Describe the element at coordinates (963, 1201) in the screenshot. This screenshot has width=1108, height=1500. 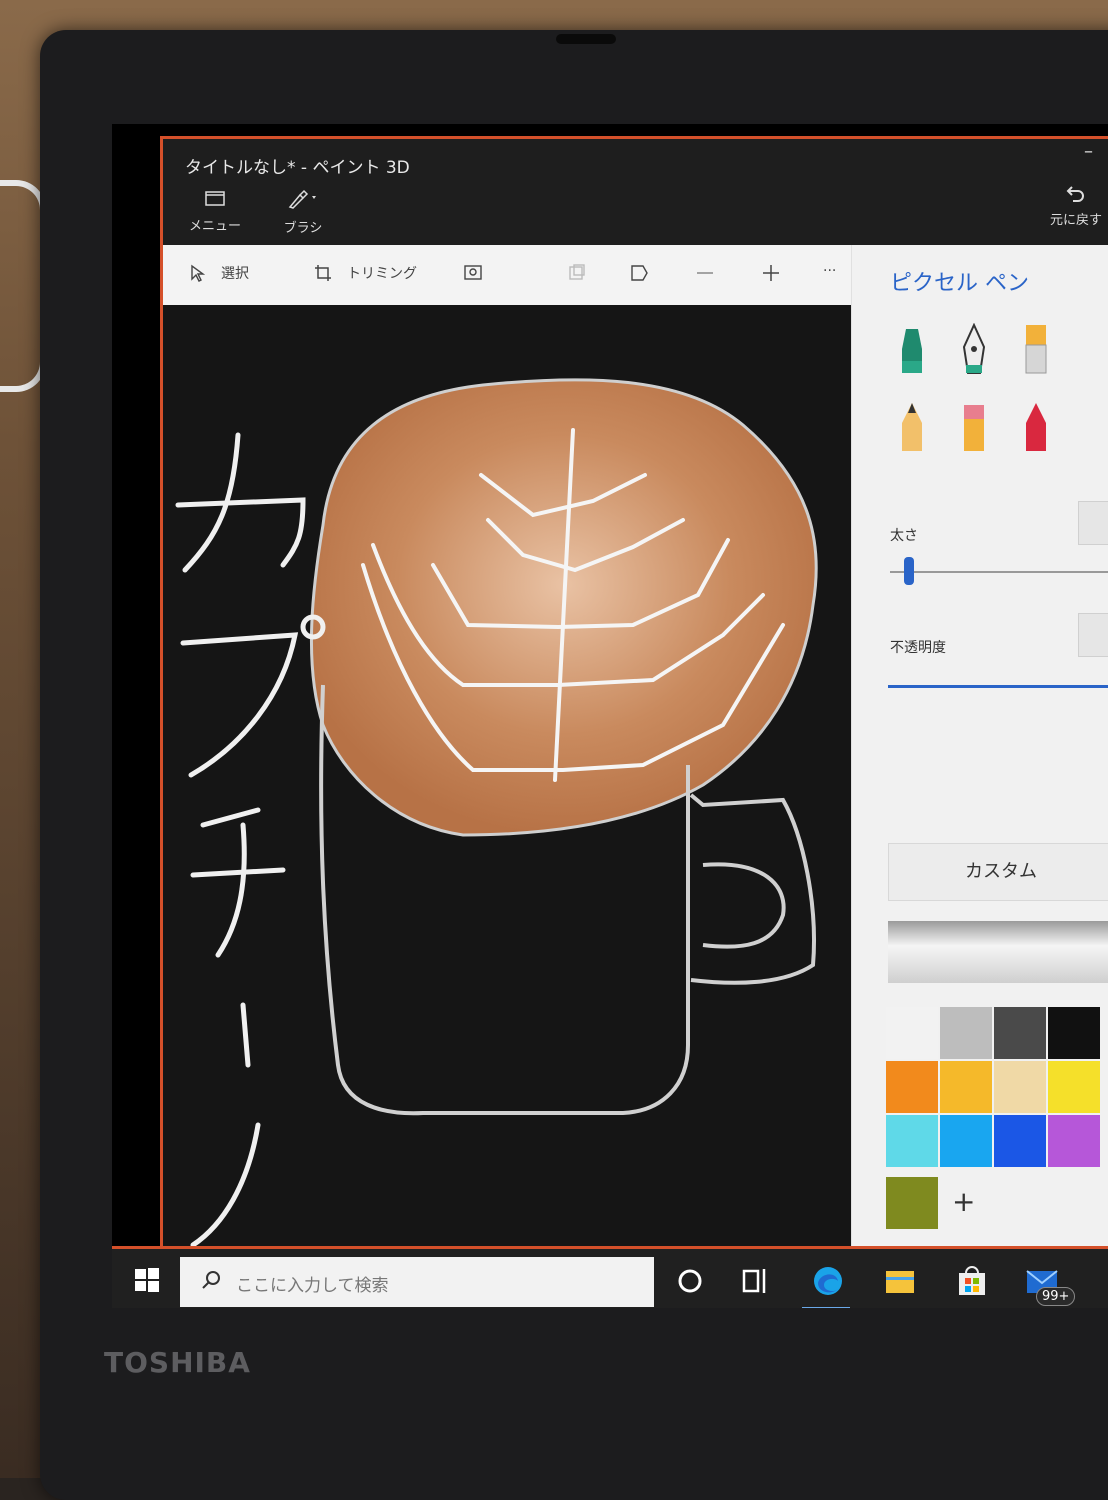
I see `add-color-button: +` at that location.